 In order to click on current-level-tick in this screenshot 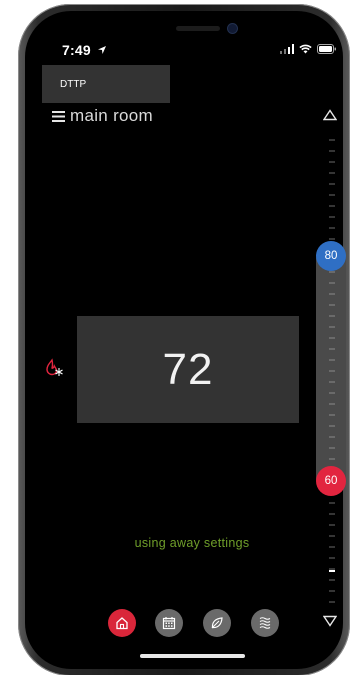, I will do `click(332, 571)`.